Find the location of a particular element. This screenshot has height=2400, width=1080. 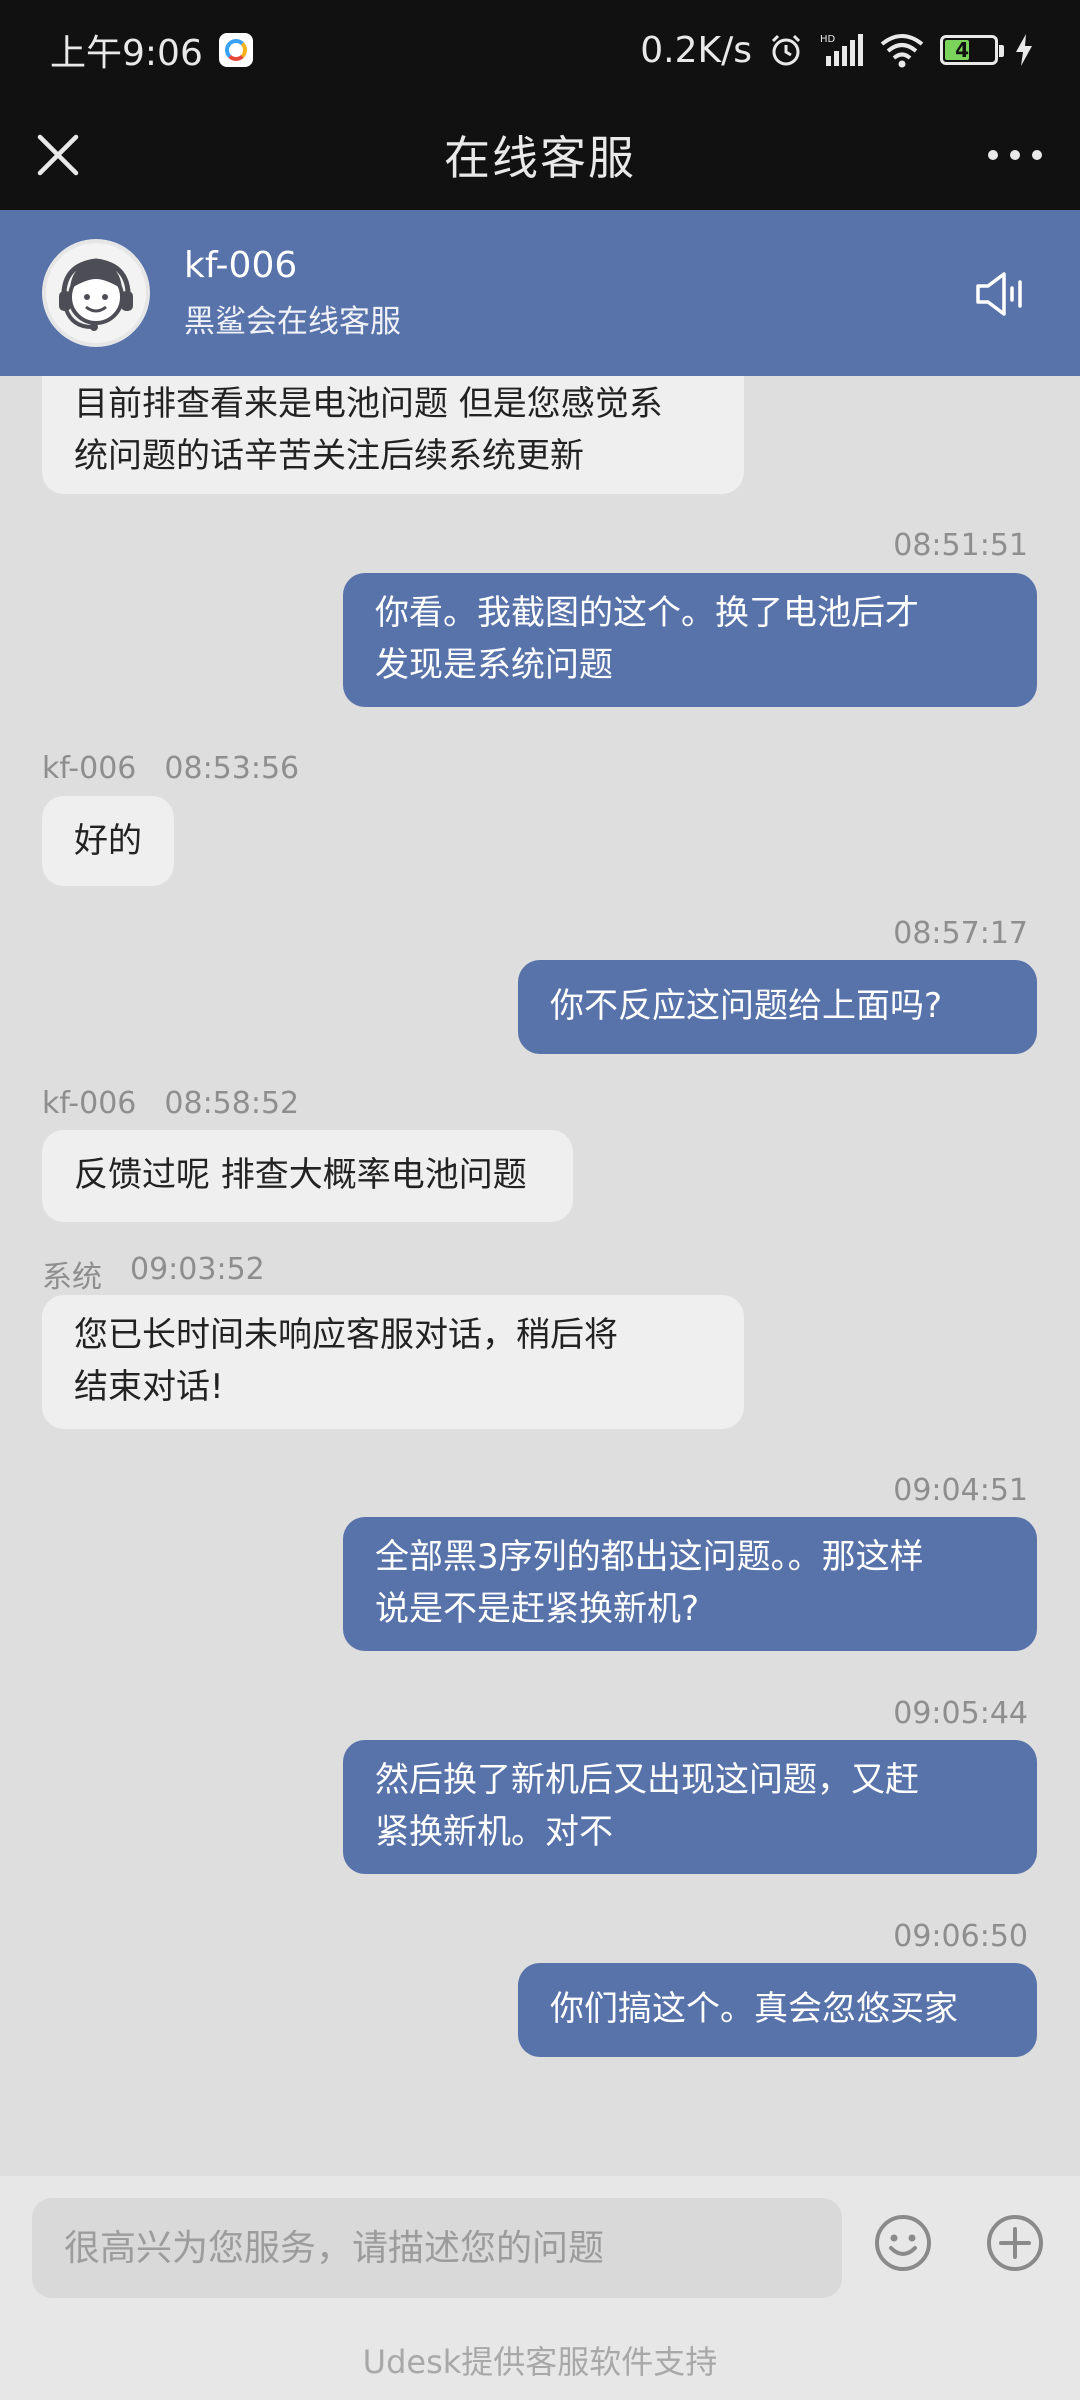

charging-icon is located at coordinates (1024, 50).